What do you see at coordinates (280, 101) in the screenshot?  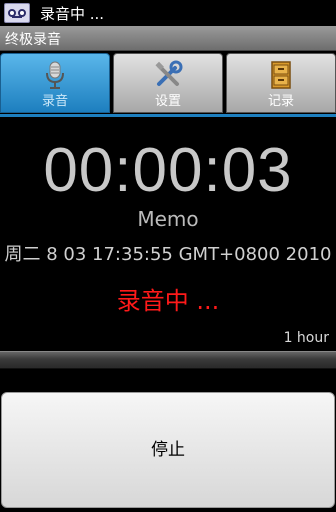 I see `tab-records-label: 记录` at bounding box center [280, 101].